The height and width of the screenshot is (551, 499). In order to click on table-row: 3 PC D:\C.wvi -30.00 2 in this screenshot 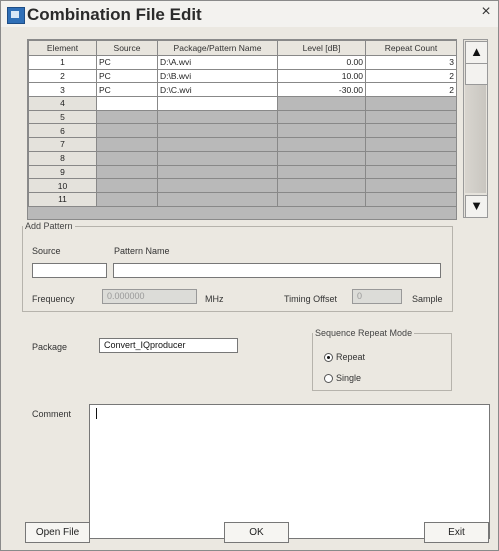, I will do `click(242, 90)`.